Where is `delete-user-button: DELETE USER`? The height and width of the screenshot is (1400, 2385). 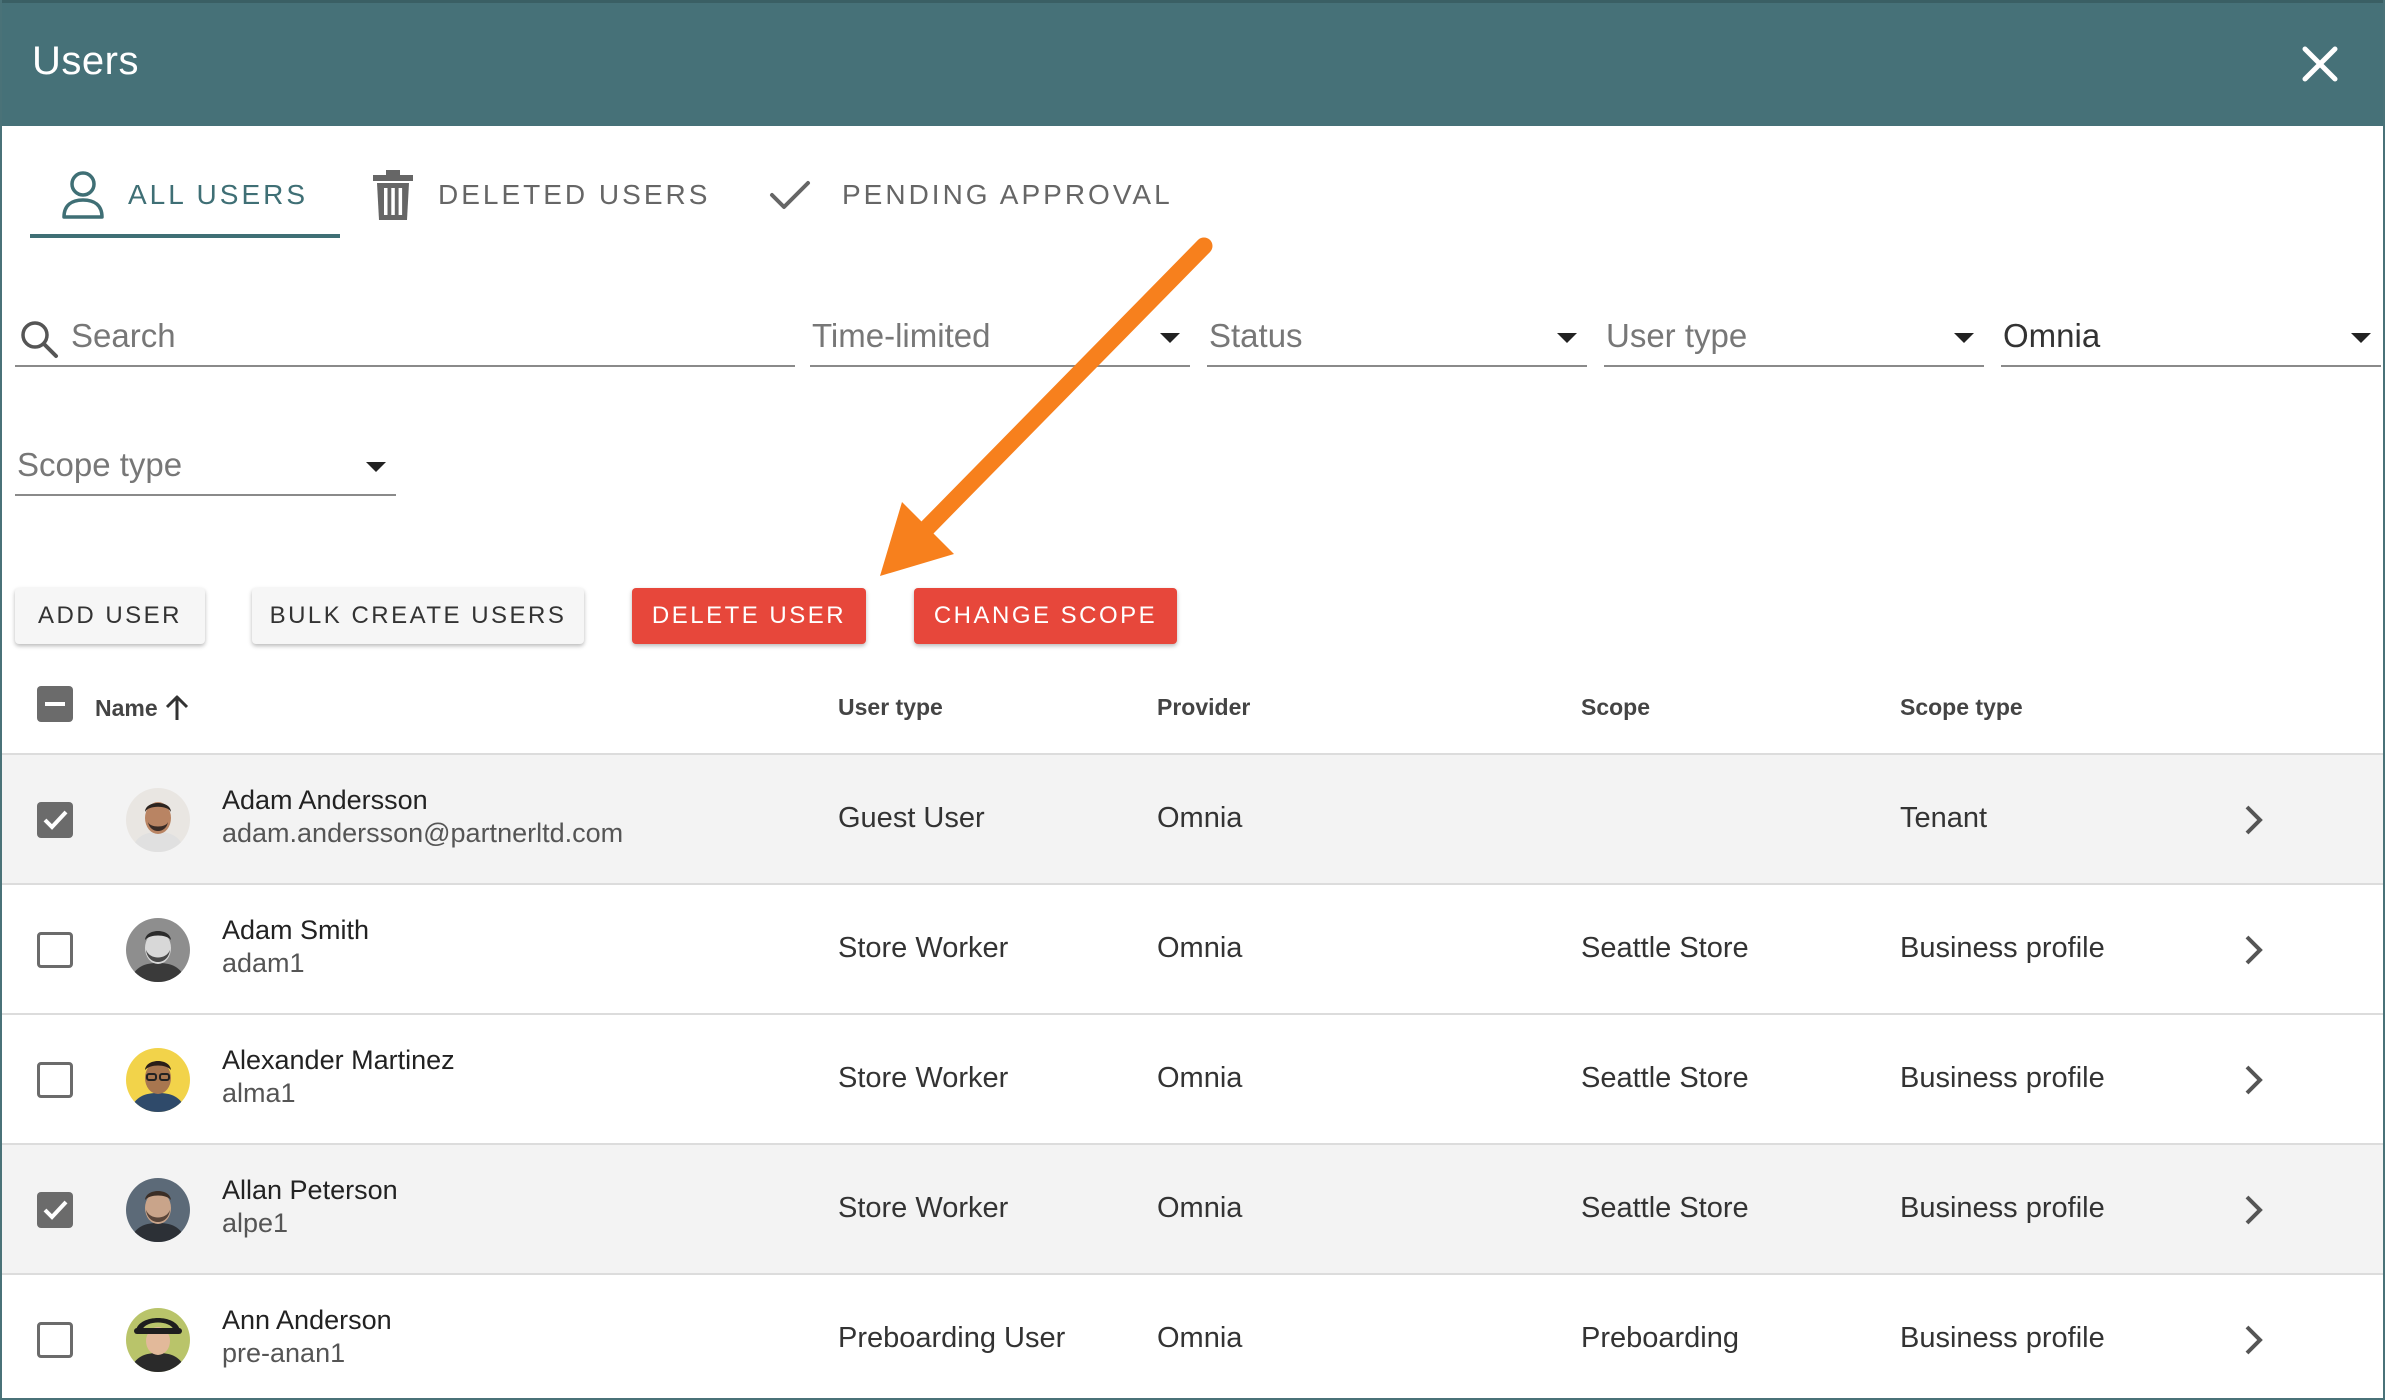 delete-user-button: DELETE USER is located at coordinates (749, 616).